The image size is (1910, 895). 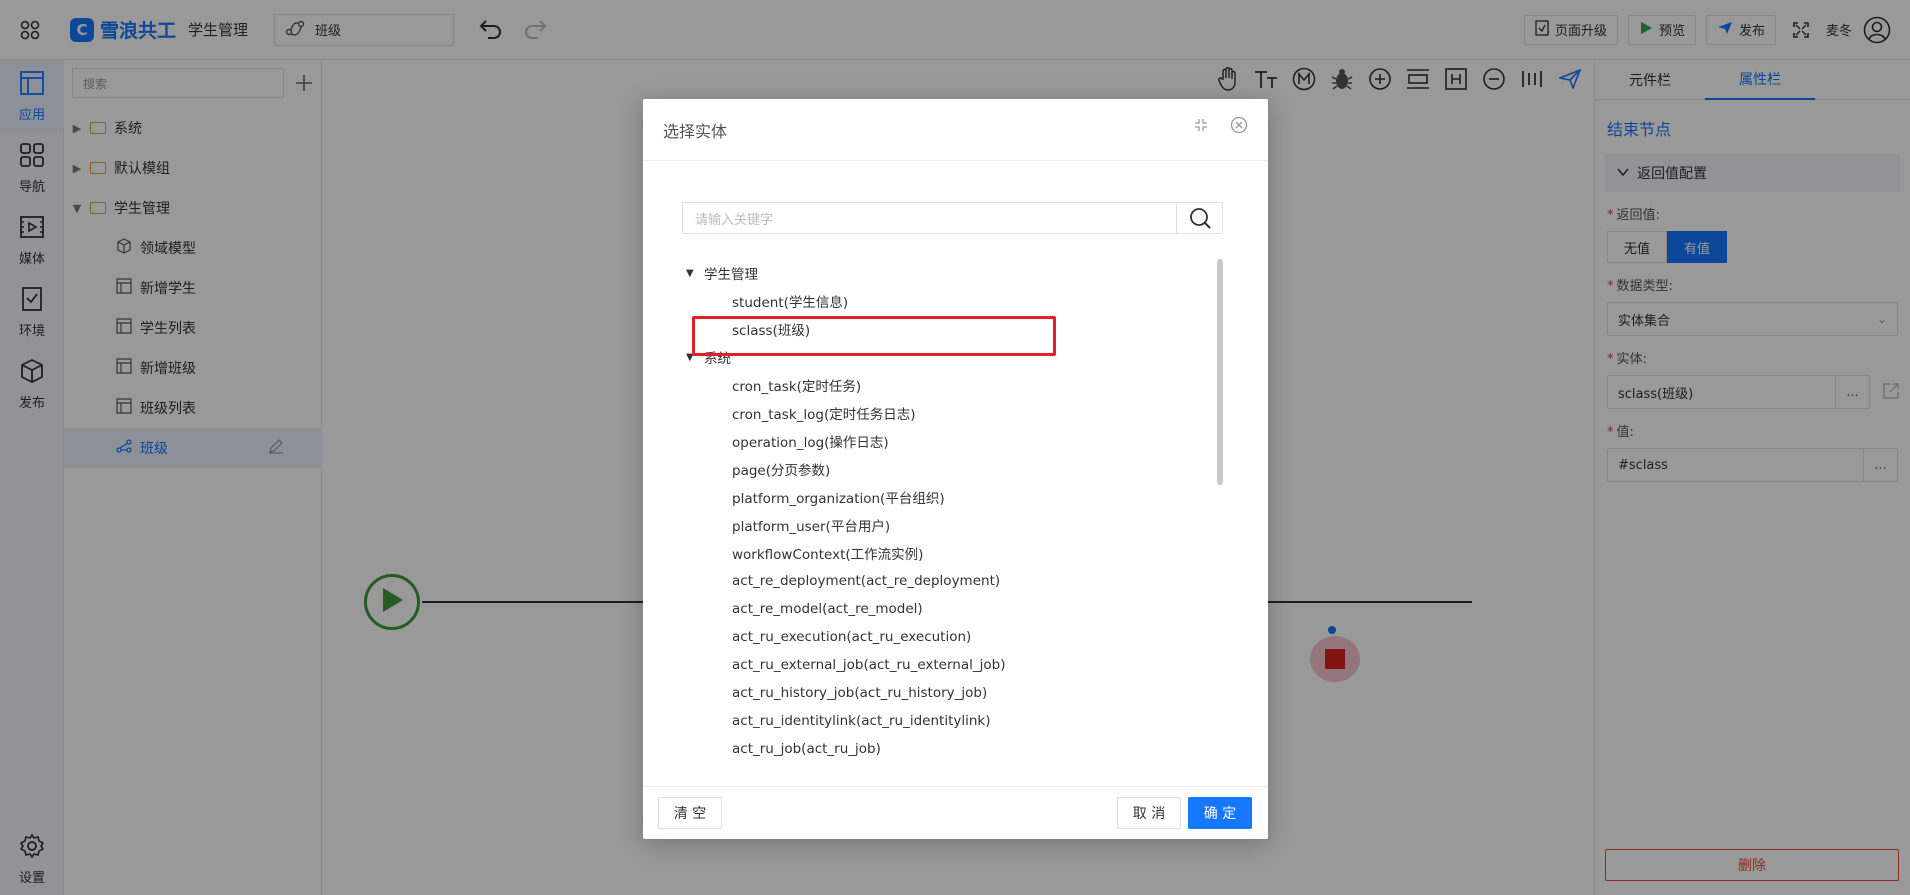 I want to click on cancel-button: 取 消, so click(x=1149, y=813).